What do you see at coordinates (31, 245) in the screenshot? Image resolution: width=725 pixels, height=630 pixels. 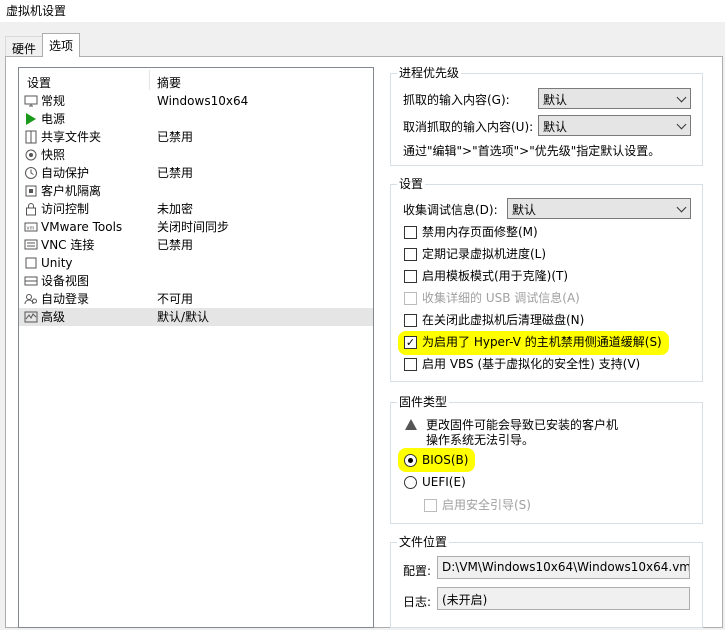 I see `vnc-icon` at bounding box center [31, 245].